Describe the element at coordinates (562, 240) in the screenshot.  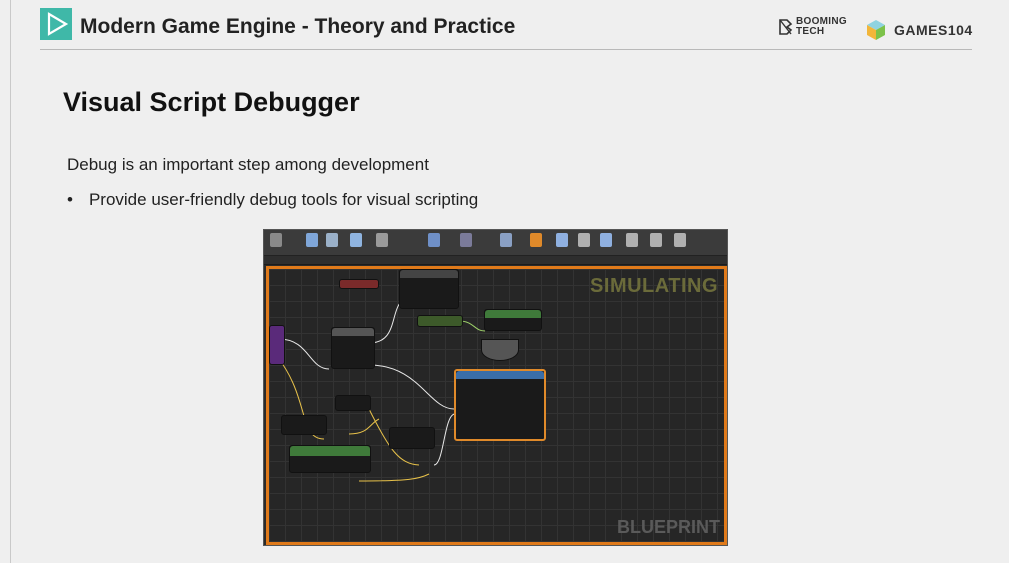
I see `toolbar-play-icon` at that location.